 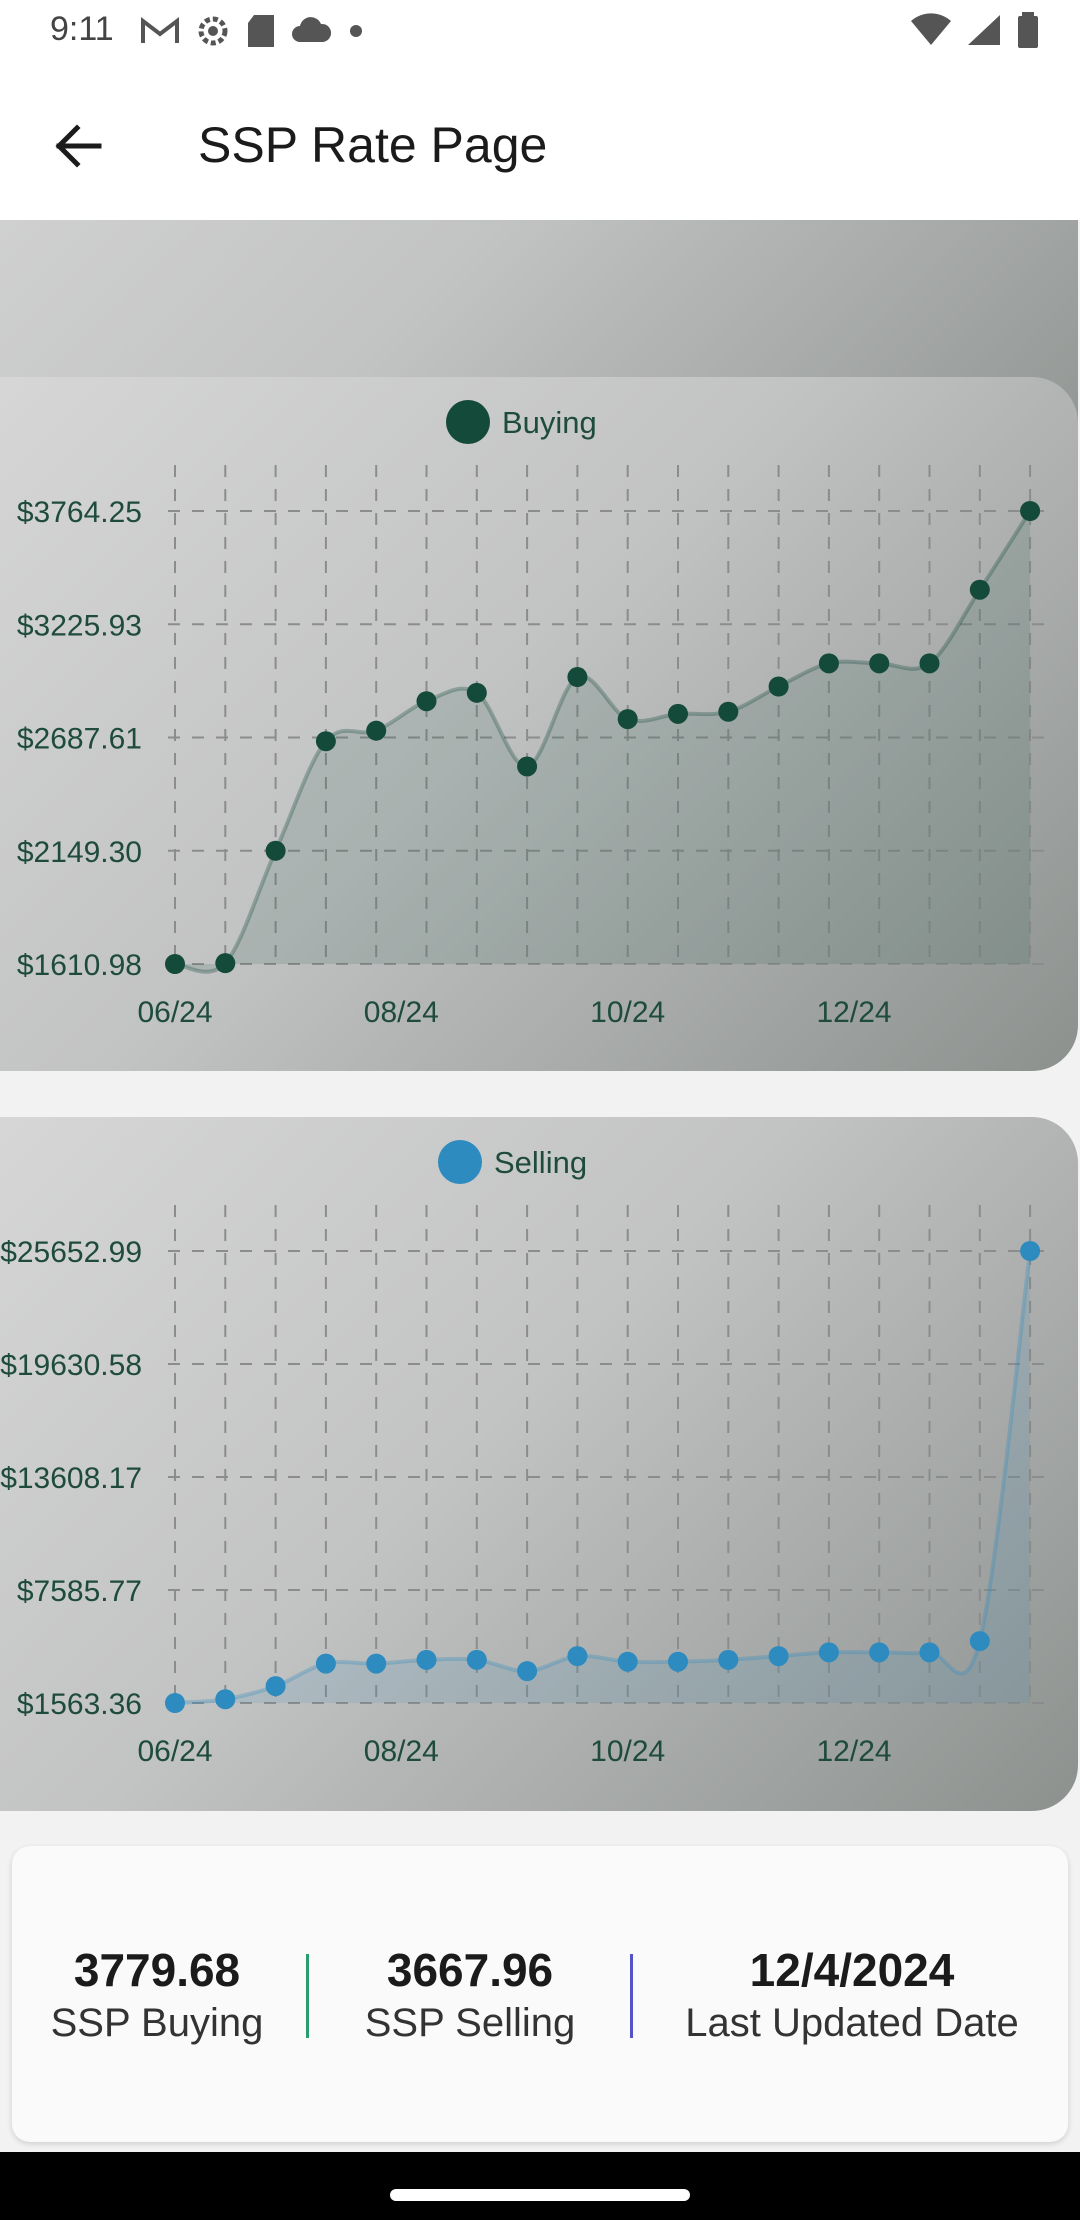 I want to click on legend-label: Buying, so click(x=549, y=422).